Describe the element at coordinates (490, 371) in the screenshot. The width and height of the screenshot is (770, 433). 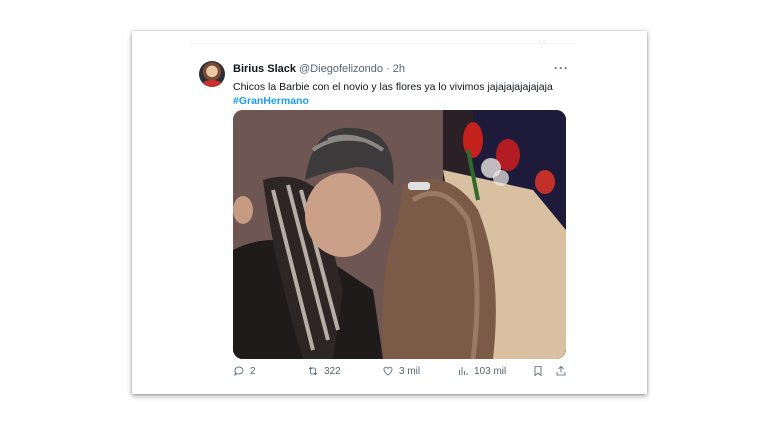
I see `views-count: 103 mil` at that location.